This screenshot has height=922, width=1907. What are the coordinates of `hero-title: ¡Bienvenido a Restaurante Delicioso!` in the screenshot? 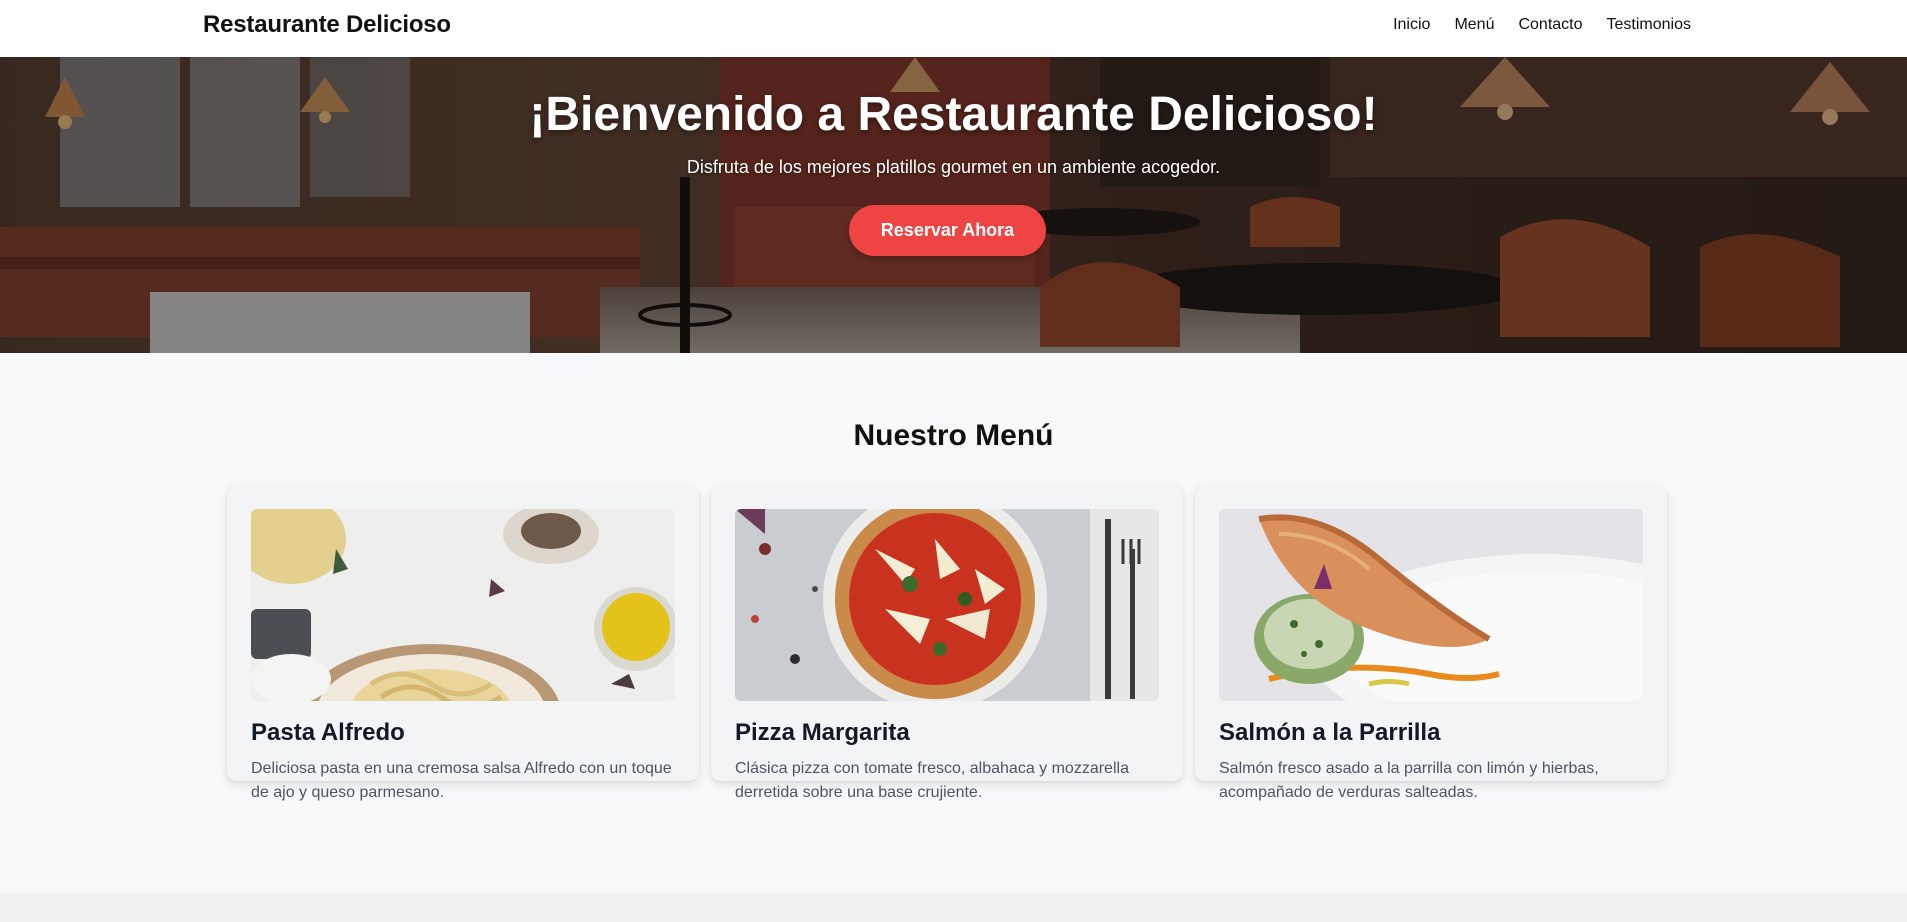 It's located at (953, 114).